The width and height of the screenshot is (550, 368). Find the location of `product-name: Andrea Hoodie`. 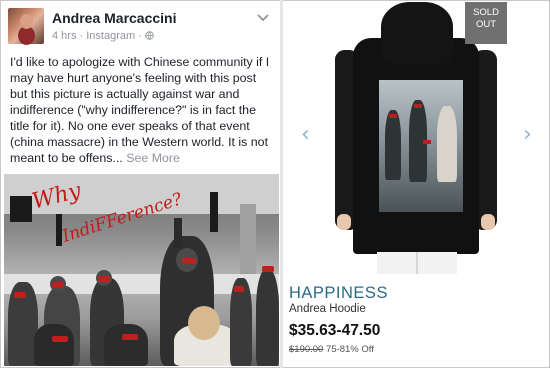

product-name: Andrea Hoodie is located at coordinates (327, 309).